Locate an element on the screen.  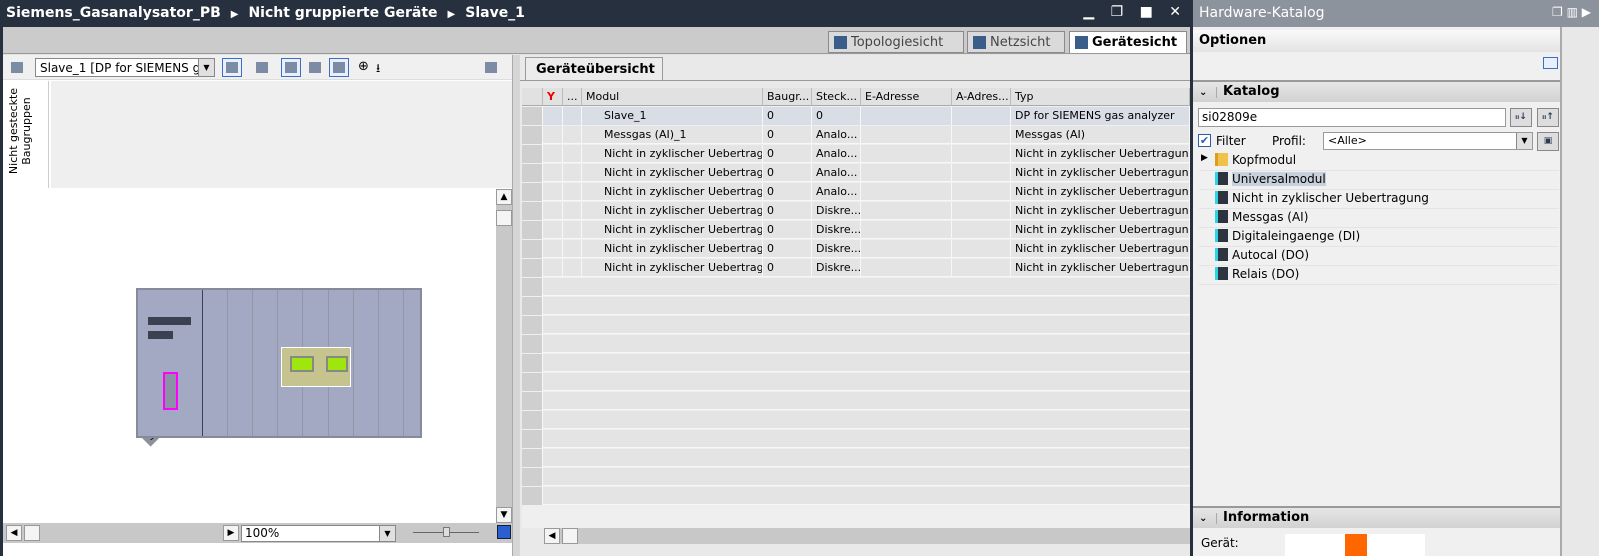
zoom-in-icon: ⊕ is located at coordinates (367, 67).